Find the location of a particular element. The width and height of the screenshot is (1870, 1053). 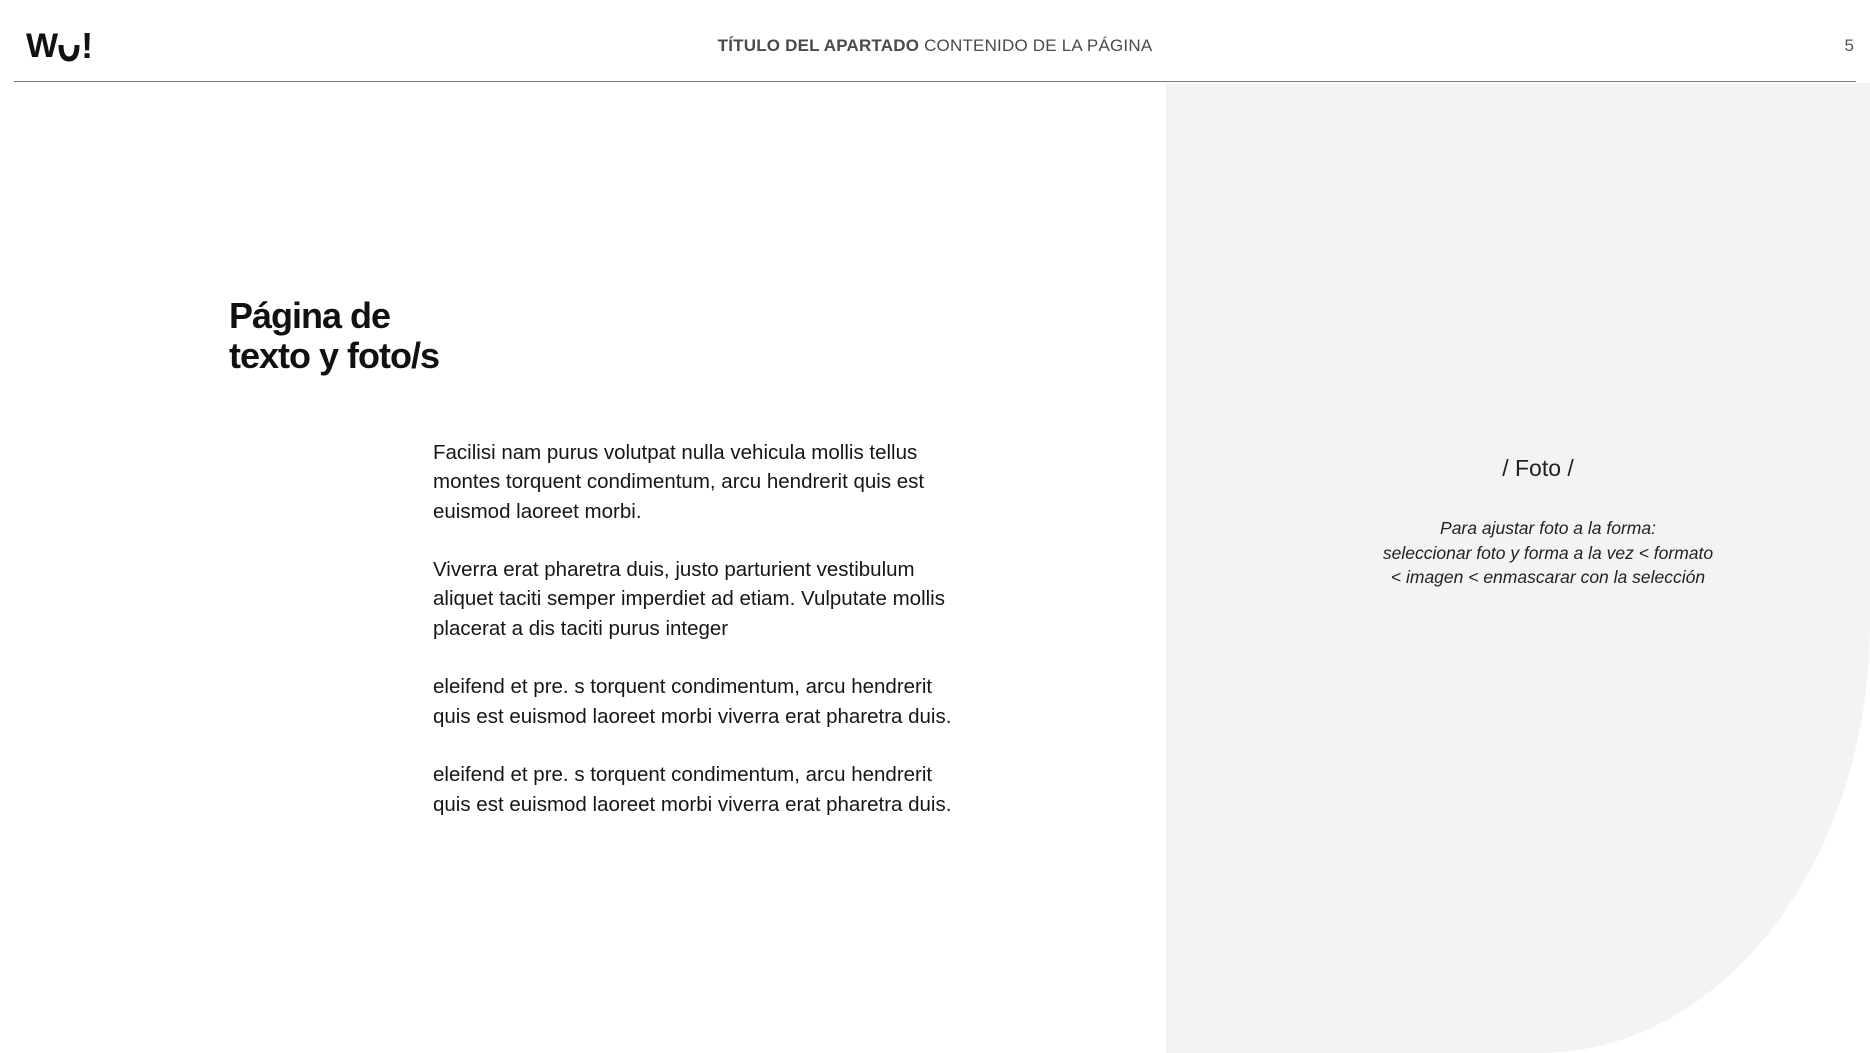

page-heading-line1: Página de is located at coordinates (310, 315).